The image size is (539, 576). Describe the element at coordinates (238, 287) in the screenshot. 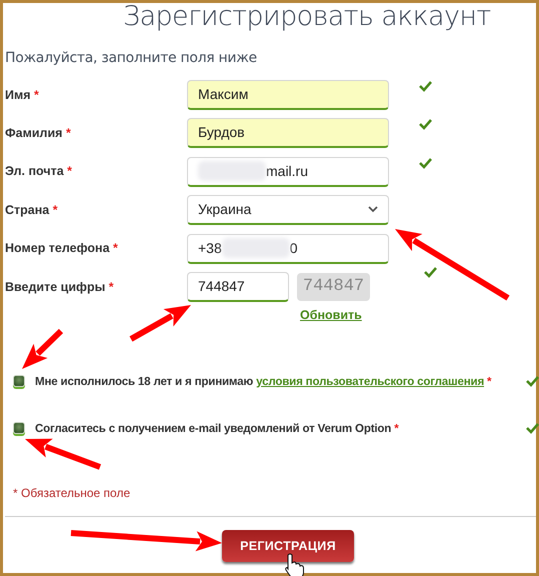

I see `captcha-field: 744847` at that location.